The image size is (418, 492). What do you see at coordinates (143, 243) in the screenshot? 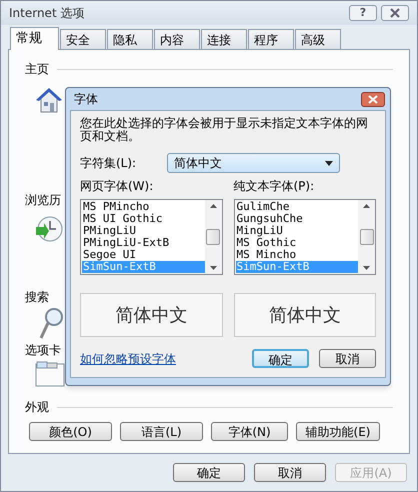
I see `font-list-item: PMingLiU-ExtB` at bounding box center [143, 243].